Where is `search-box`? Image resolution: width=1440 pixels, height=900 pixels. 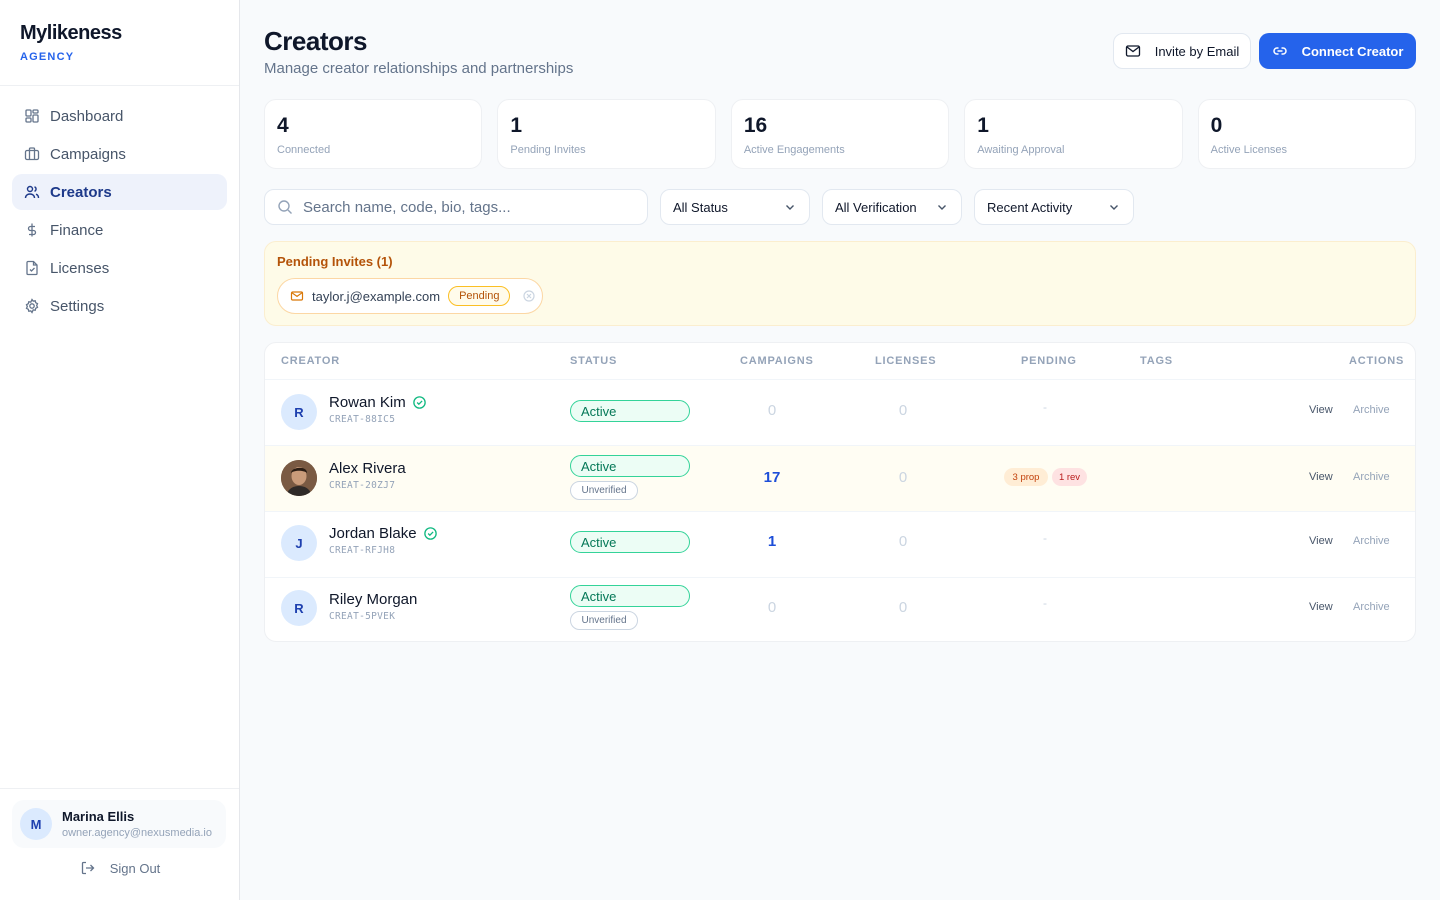
search-box is located at coordinates (456, 207).